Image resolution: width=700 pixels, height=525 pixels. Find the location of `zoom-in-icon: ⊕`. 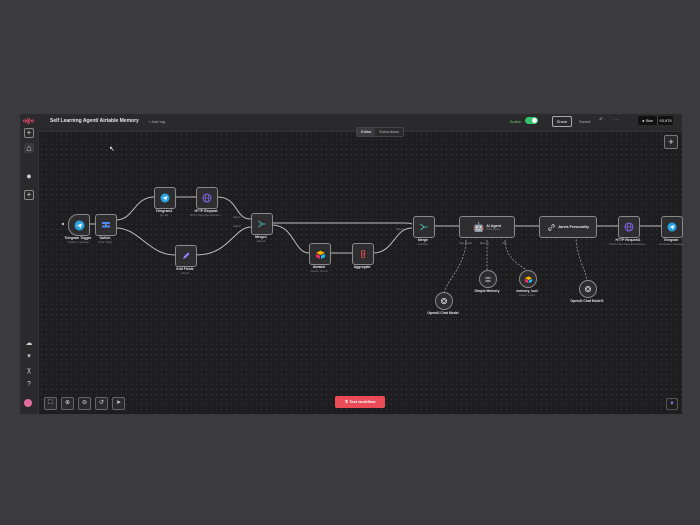

zoom-in-icon: ⊕ is located at coordinates (67, 403).